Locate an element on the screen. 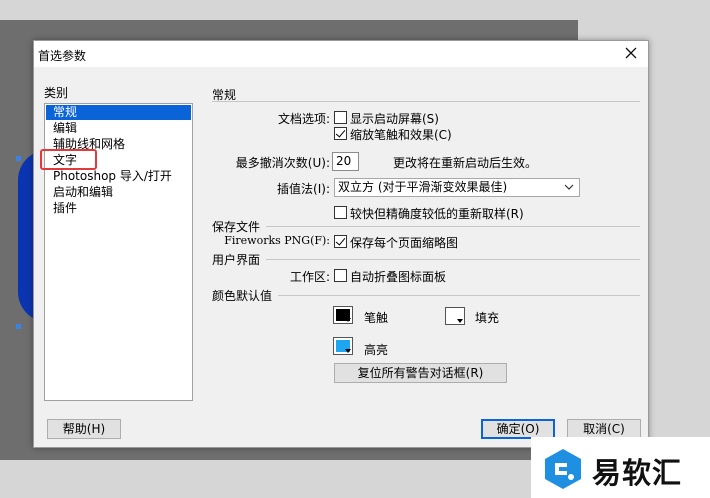 Image resolution: width=710 pixels, height=498 pixels. category-item-plugins: 插件 is located at coordinates (118, 208).